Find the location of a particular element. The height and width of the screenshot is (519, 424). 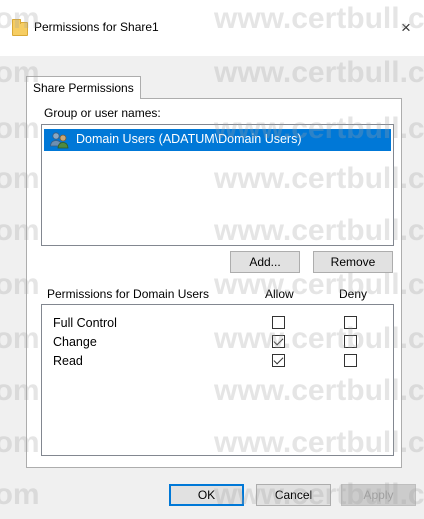

list-item-domain-users: Domain Users (ADATUM\Domain Users) is located at coordinates (217, 140).